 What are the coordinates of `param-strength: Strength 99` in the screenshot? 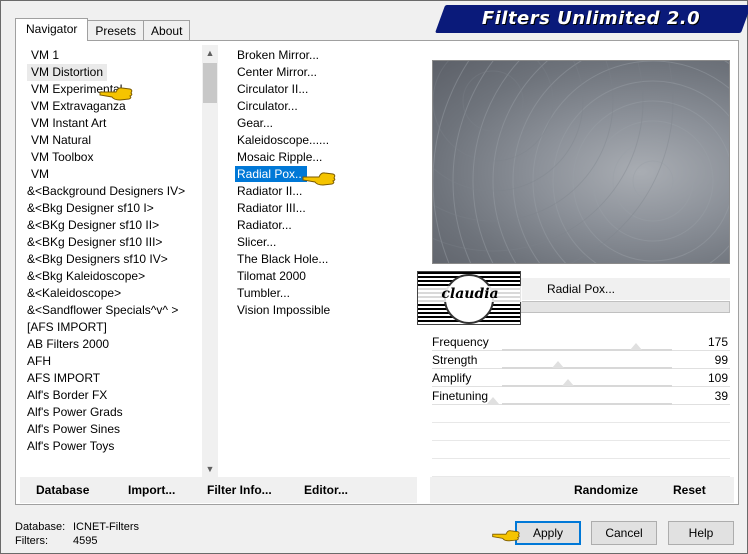 It's located at (581, 360).